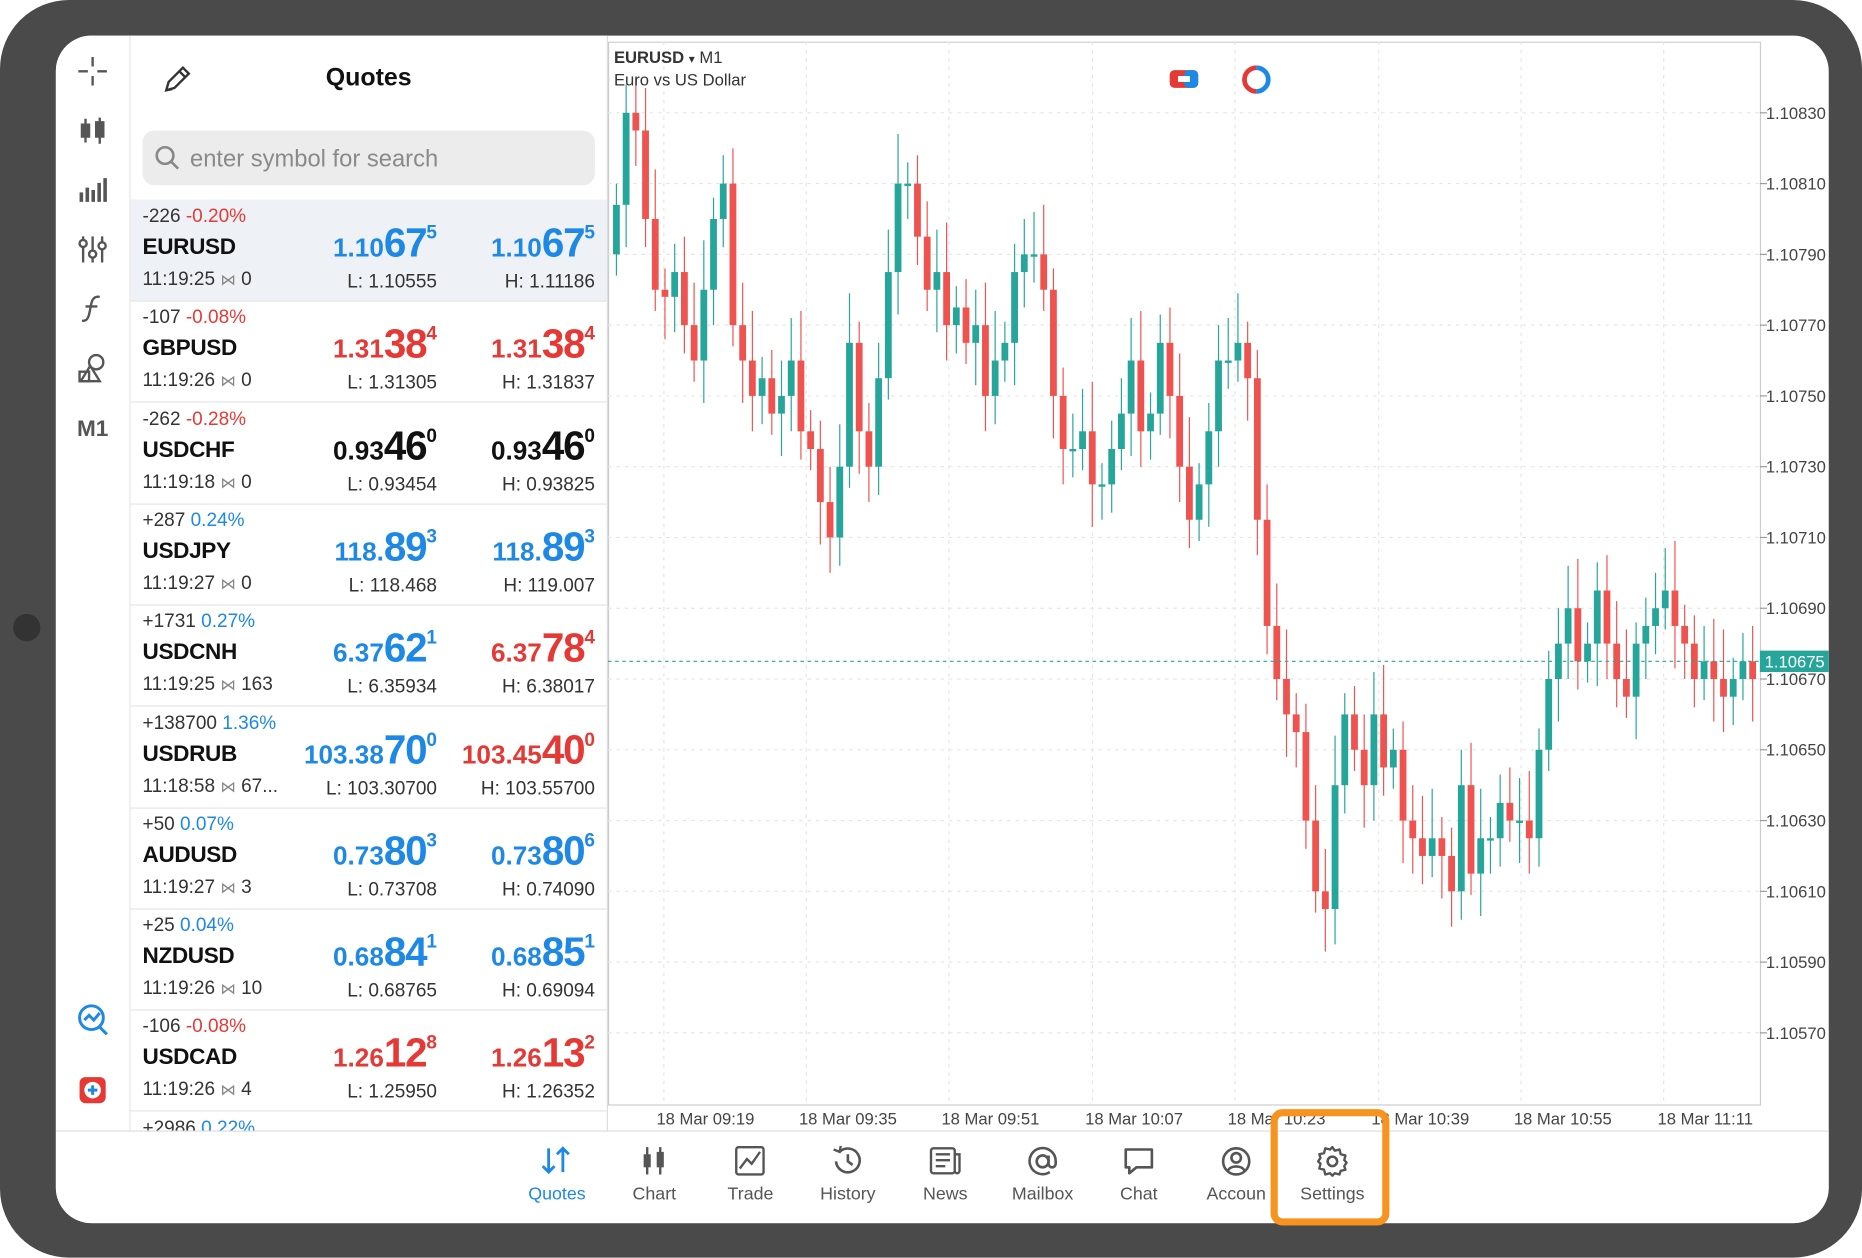 The height and width of the screenshot is (1258, 1862). Describe the element at coordinates (556, 1178) in the screenshot. I see `tab-quotes: Quotes` at that location.